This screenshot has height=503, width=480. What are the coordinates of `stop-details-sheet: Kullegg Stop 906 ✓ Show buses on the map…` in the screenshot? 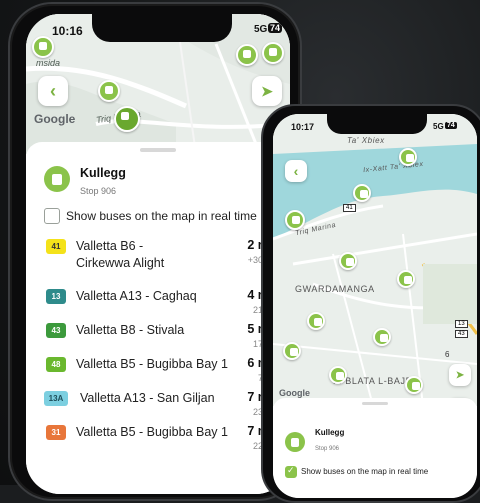 It's located at (375, 448).